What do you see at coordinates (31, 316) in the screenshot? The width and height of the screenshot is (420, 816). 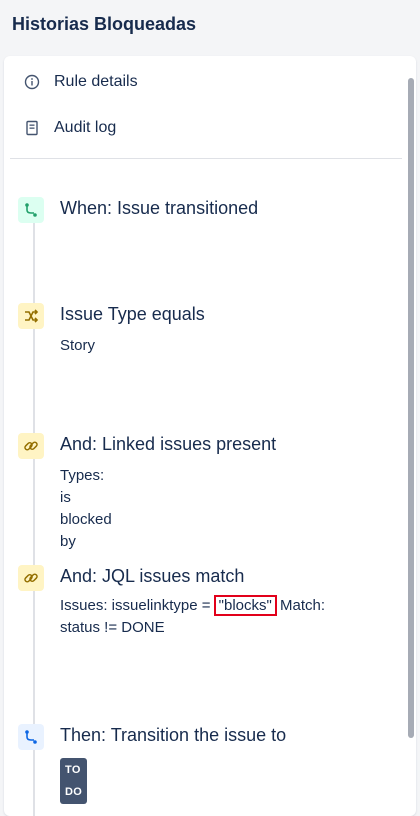 I see `shuffle-icon` at bounding box center [31, 316].